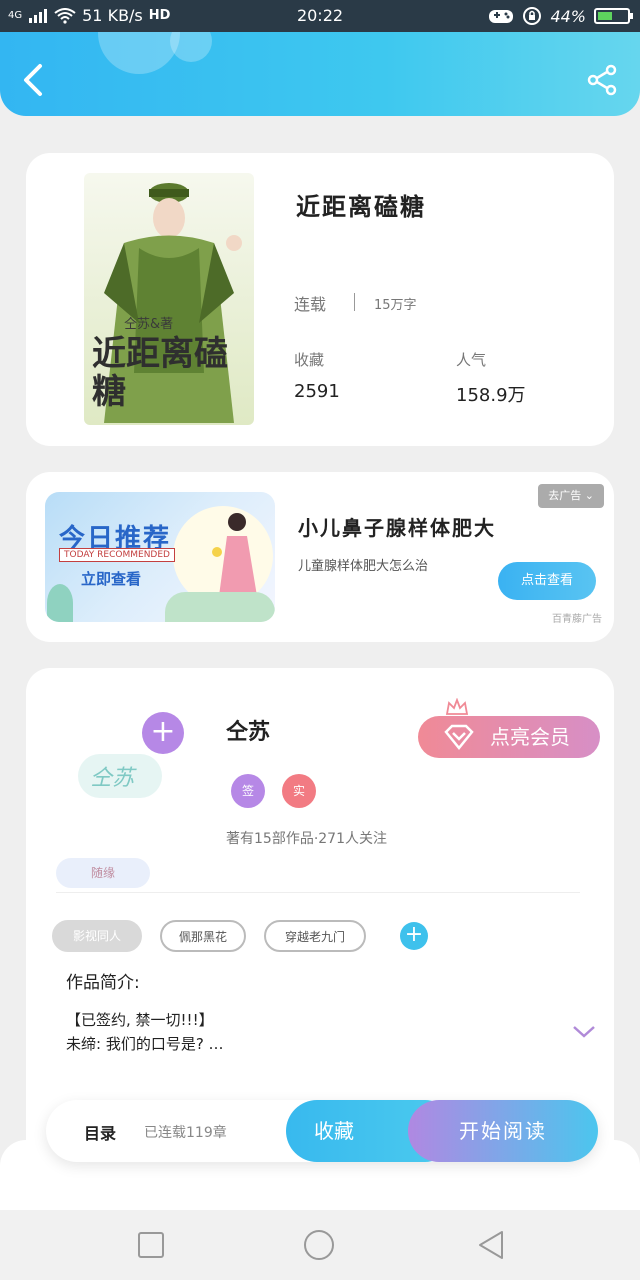 This screenshot has width=640, height=1280. What do you see at coordinates (220, 607) in the screenshot?
I see `decor-grass` at bounding box center [220, 607].